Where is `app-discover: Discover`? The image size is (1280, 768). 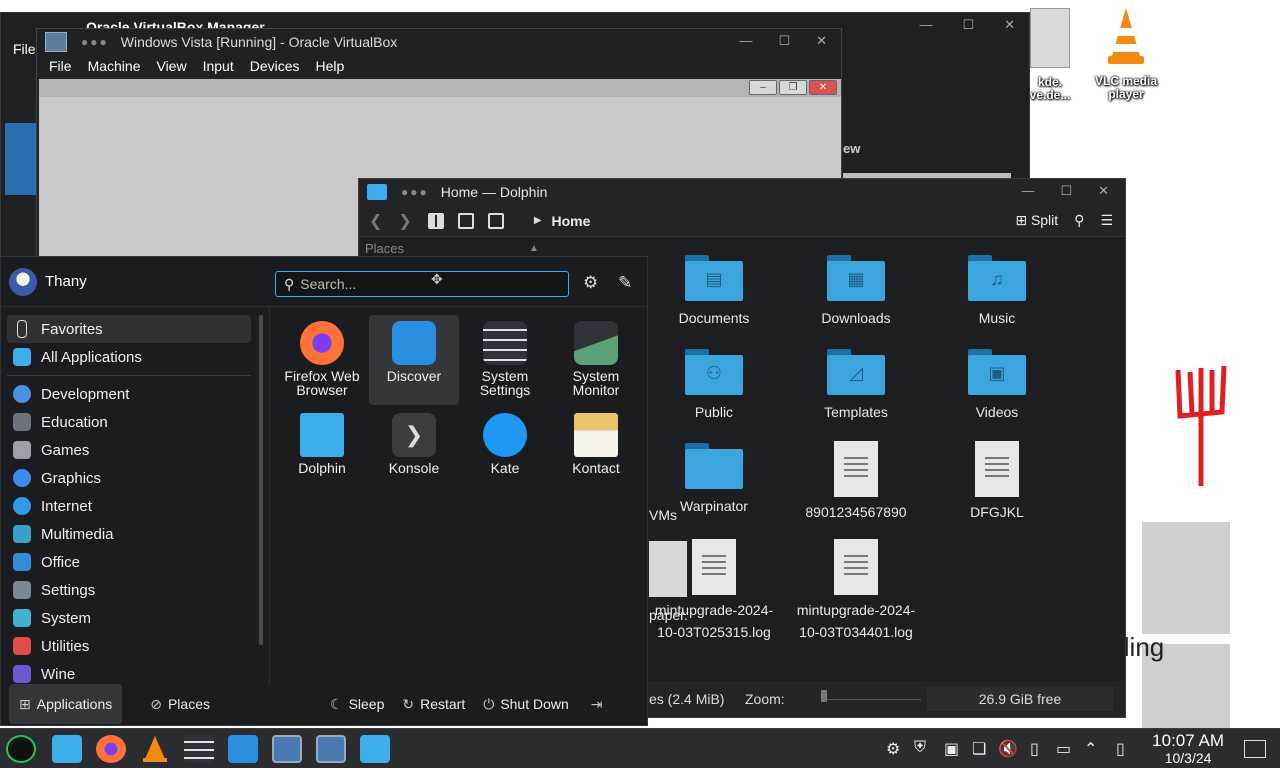 app-discover: Discover is located at coordinates (414, 360).